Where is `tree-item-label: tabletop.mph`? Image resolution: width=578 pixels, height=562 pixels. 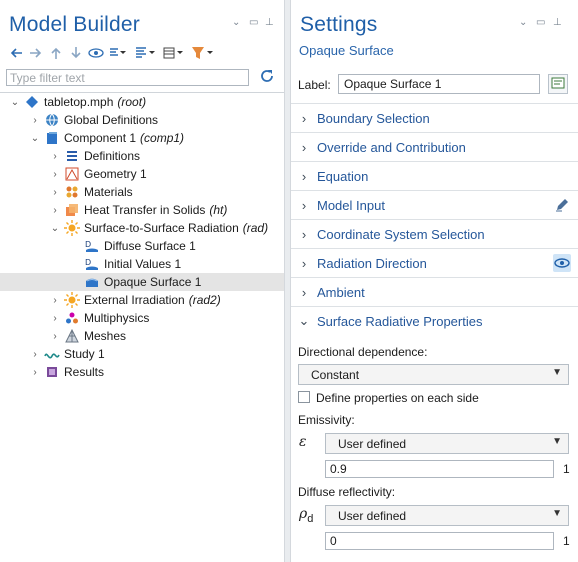 tree-item-label: tabletop.mph is located at coordinates (79, 102).